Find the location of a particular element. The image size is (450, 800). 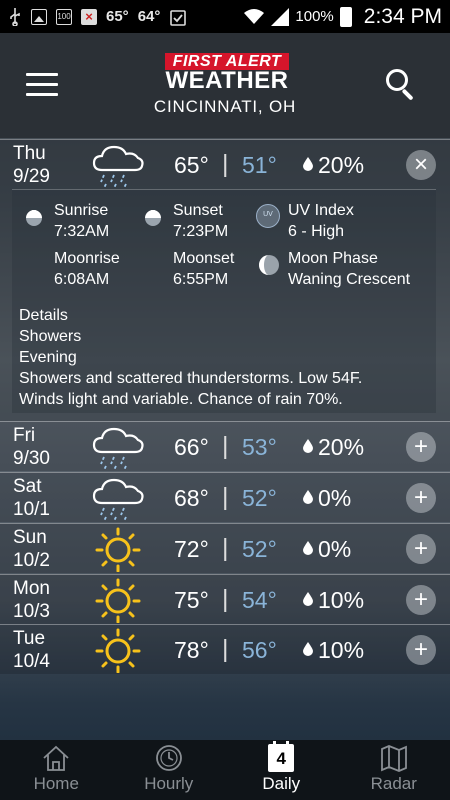

hamburger-line is located at coordinates (42, 84).